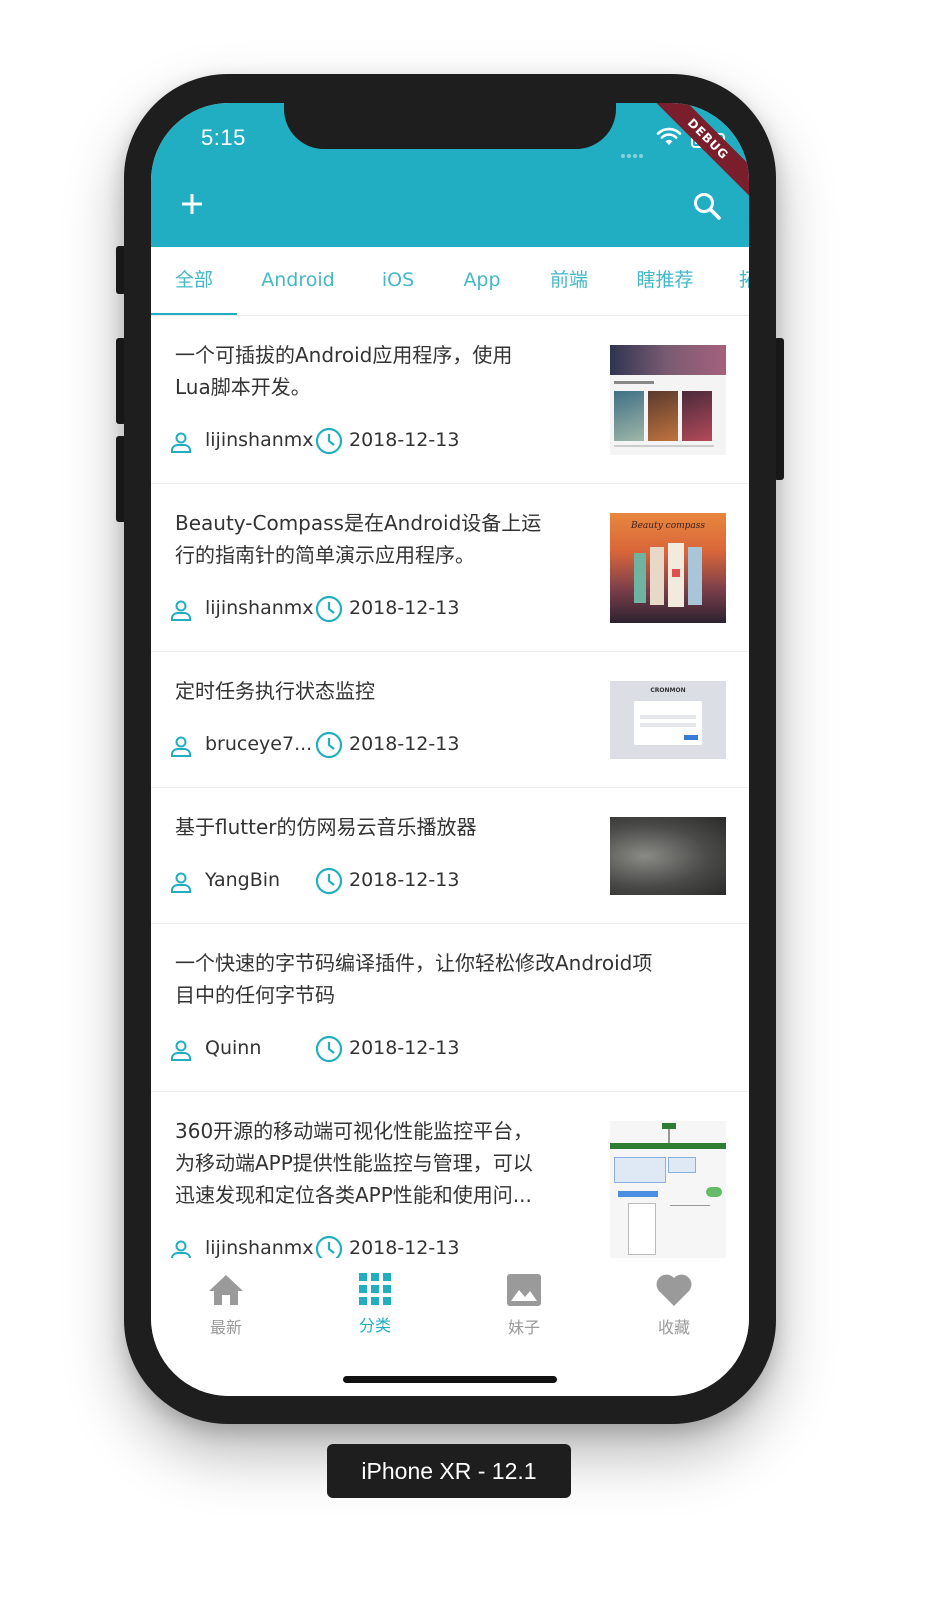 The width and height of the screenshot is (928, 1618). Describe the element at coordinates (744, 281) in the screenshot. I see `tab-more: 拓` at that location.